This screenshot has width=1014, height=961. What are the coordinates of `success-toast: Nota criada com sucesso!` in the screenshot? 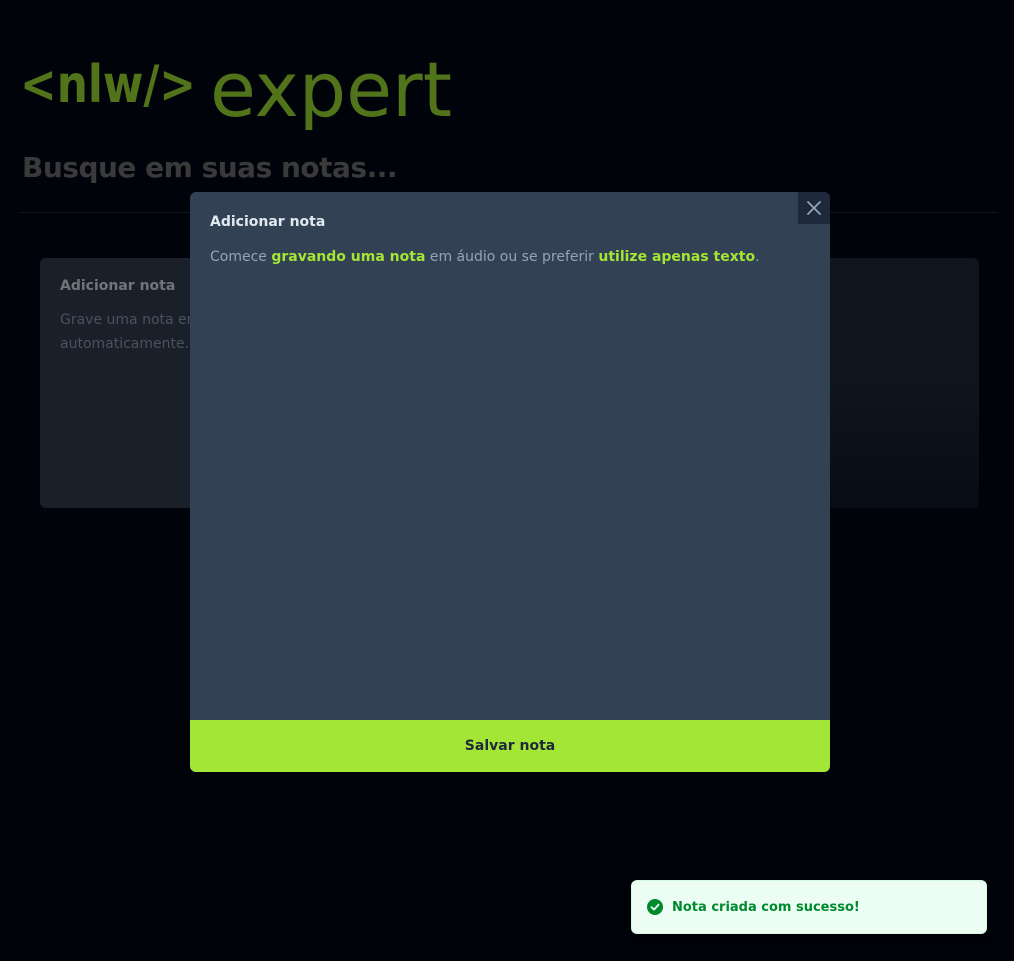 It's located at (809, 907).